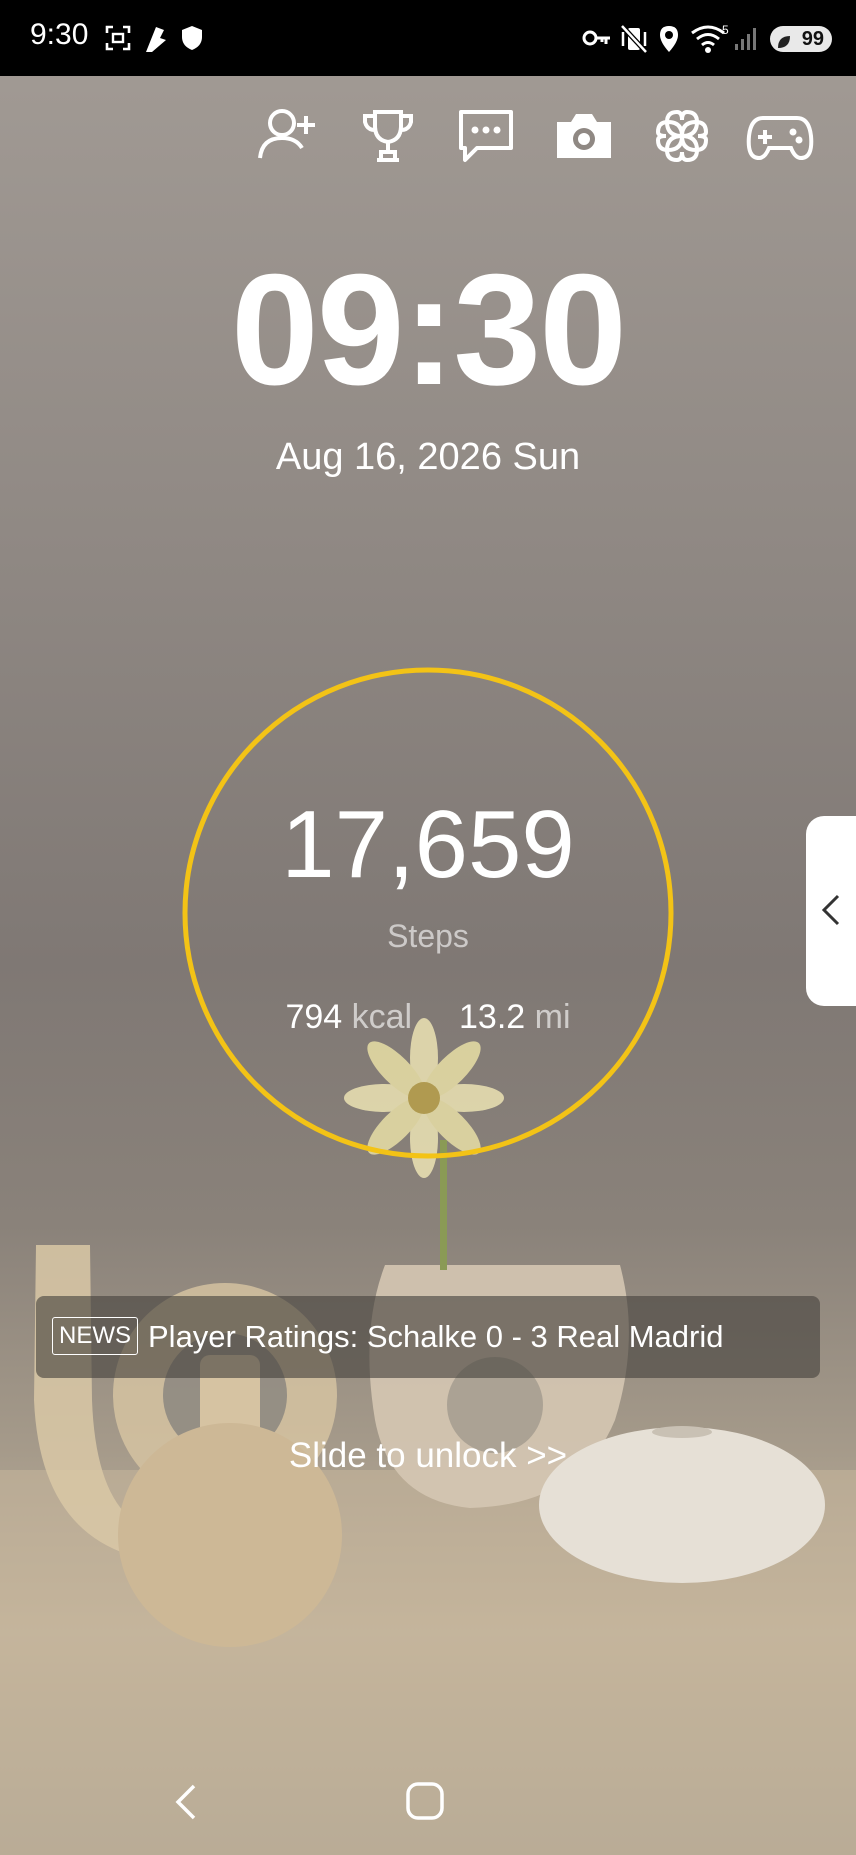  I want to click on cell-signal-icon, so click(747, 40).